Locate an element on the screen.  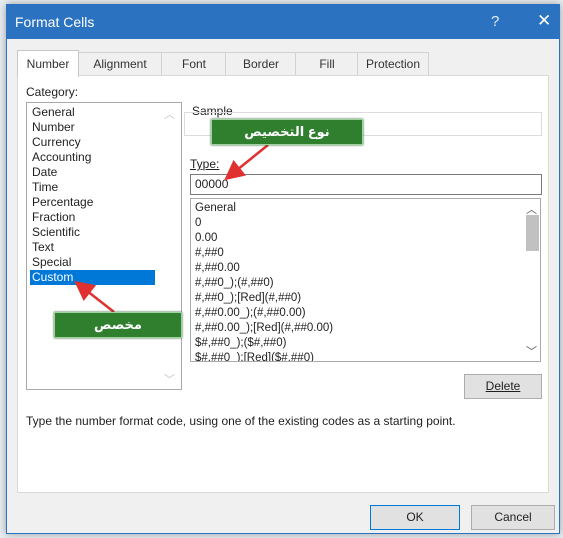
format-item: #,##0_);(#,##0) is located at coordinates (234, 283).